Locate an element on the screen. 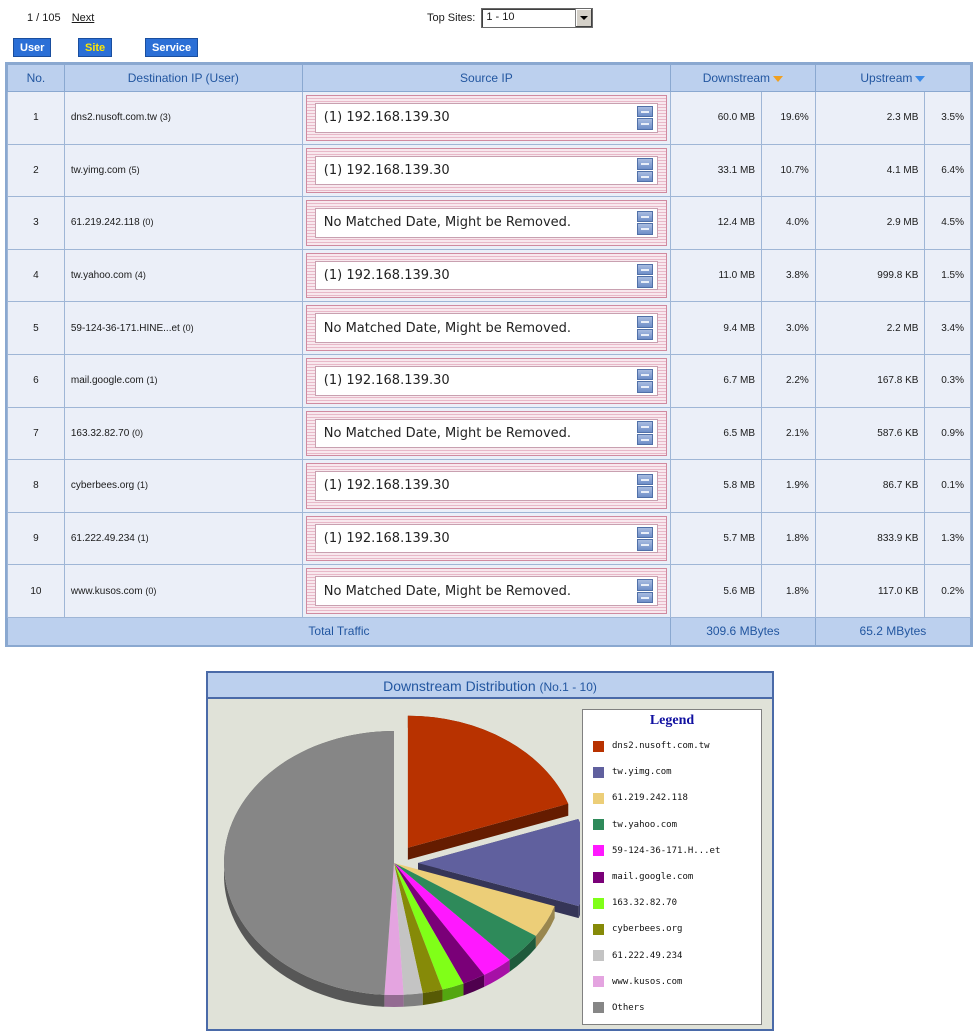 The image size is (975, 1031). legend-label: www.kusos.com is located at coordinates (647, 981).